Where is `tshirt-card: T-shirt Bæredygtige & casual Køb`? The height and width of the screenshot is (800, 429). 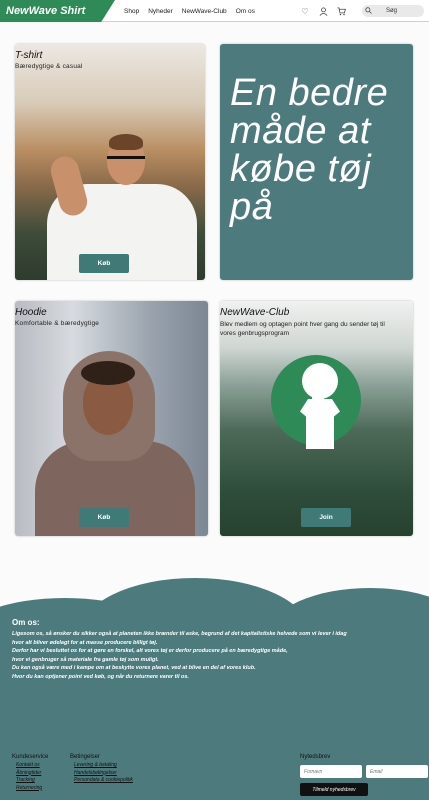
tshirt-card: T-shirt Bæredygtige & casual Køb is located at coordinates (110, 162).